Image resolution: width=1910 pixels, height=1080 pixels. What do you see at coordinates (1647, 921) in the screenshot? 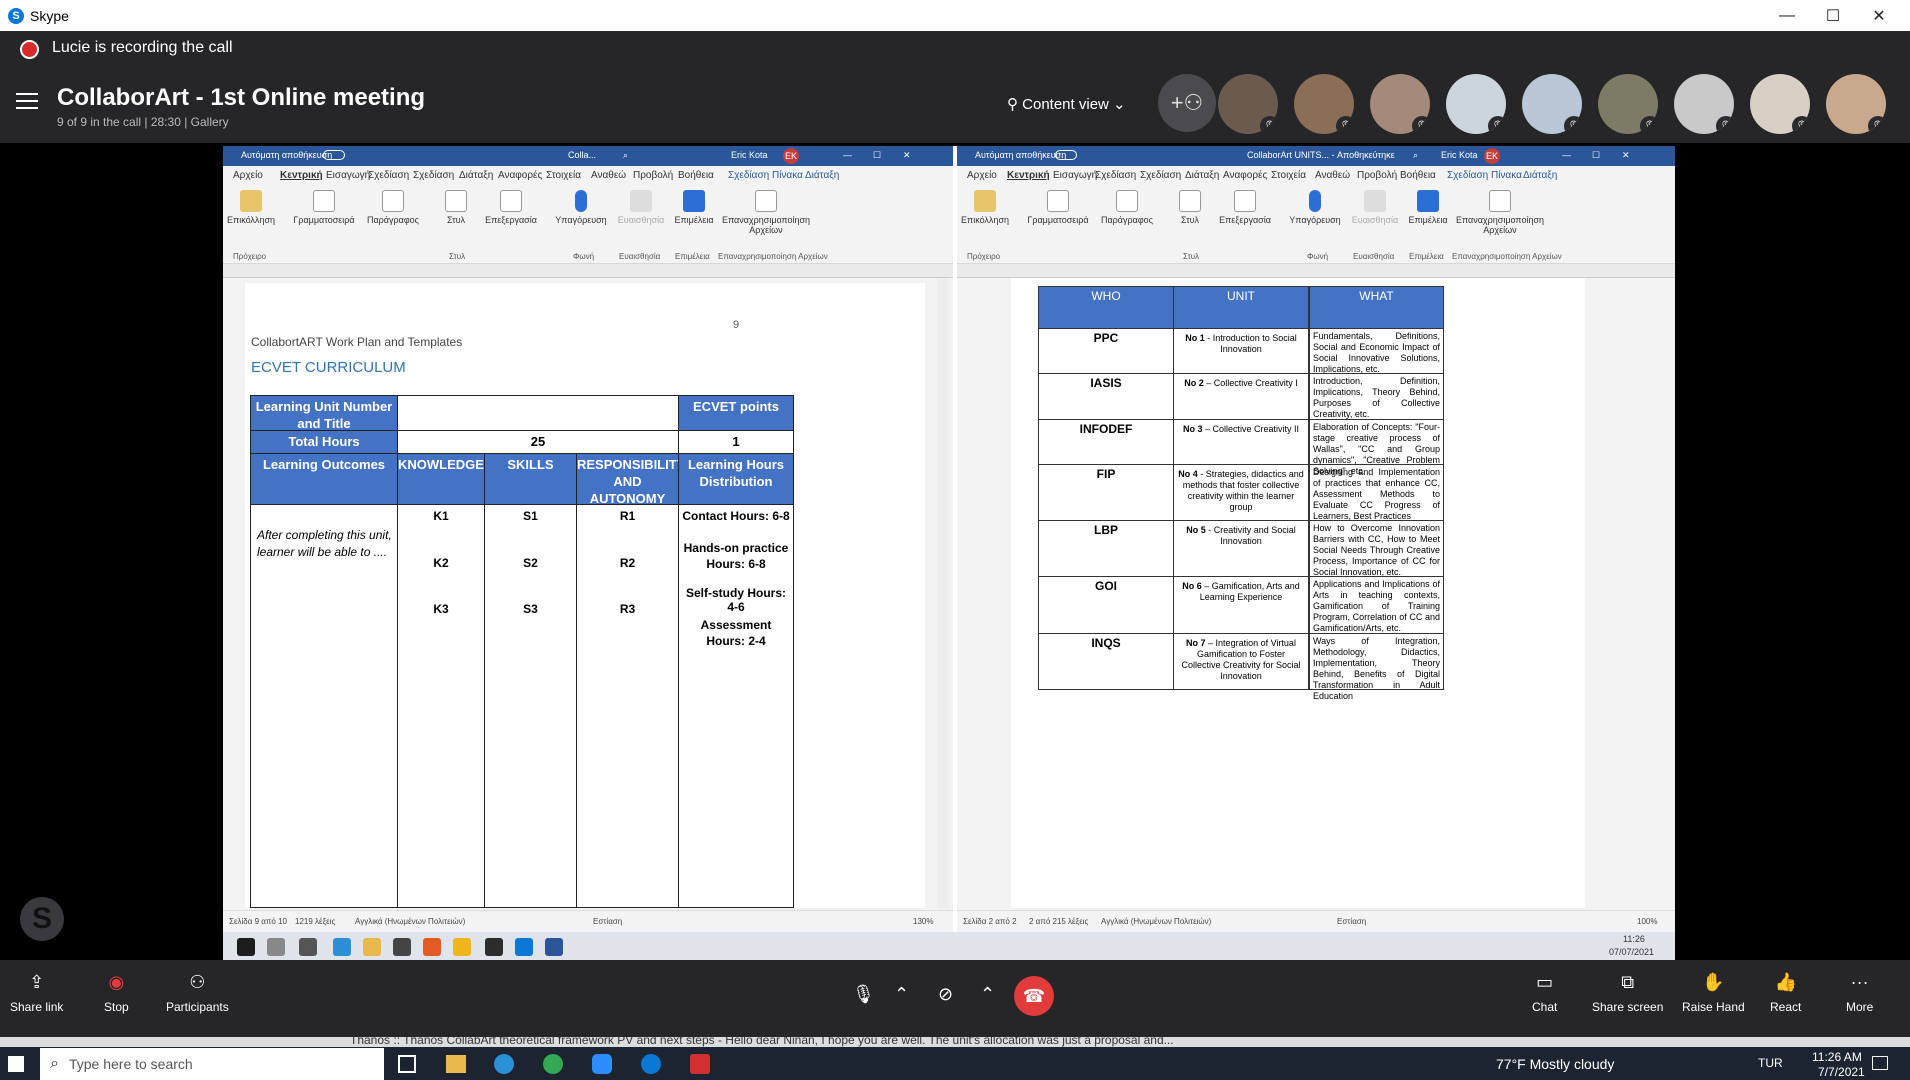
I see `status-zoom: 100%` at bounding box center [1647, 921].